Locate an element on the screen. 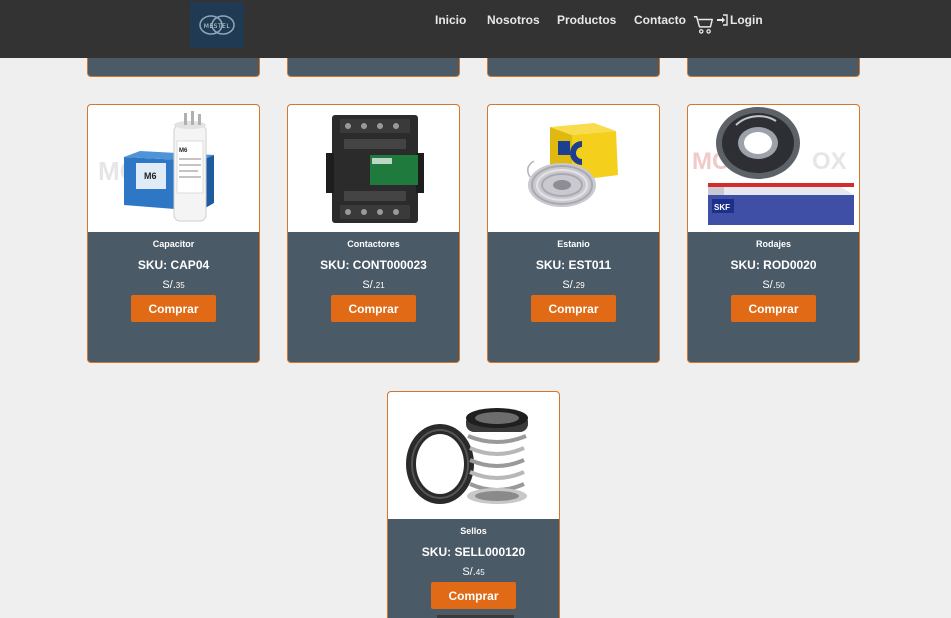 This screenshot has height=618, width=951. capacitor-image: MO M6 M6 is located at coordinates (173, 168).